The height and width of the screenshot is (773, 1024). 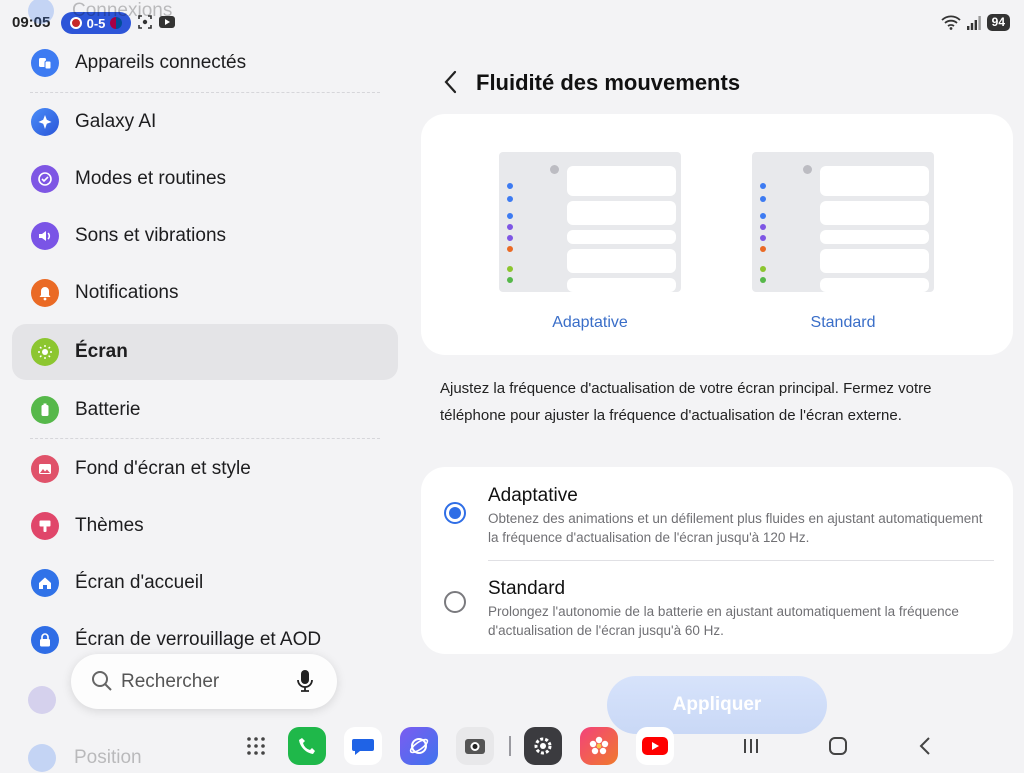 What do you see at coordinates (205, 410) in the screenshot?
I see `settings-item-battery: Batterie` at bounding box center [205, 410].